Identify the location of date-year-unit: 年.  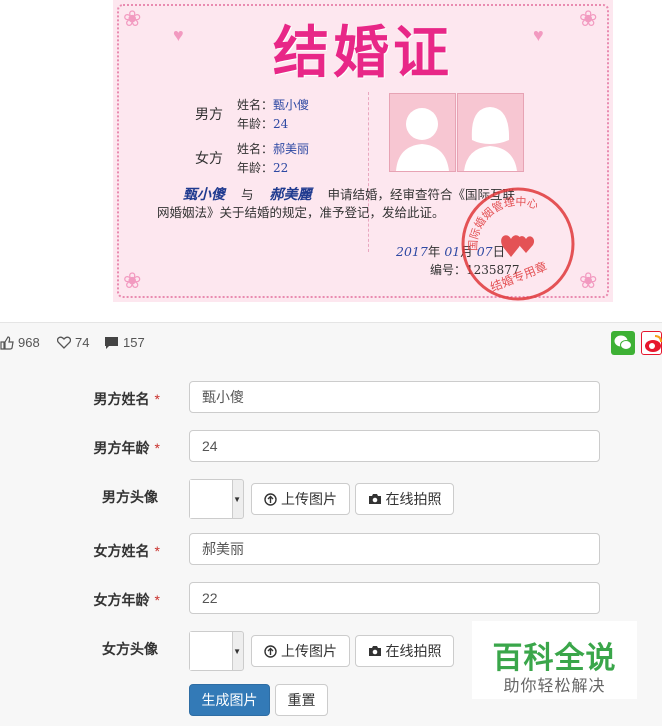
(434, 251).